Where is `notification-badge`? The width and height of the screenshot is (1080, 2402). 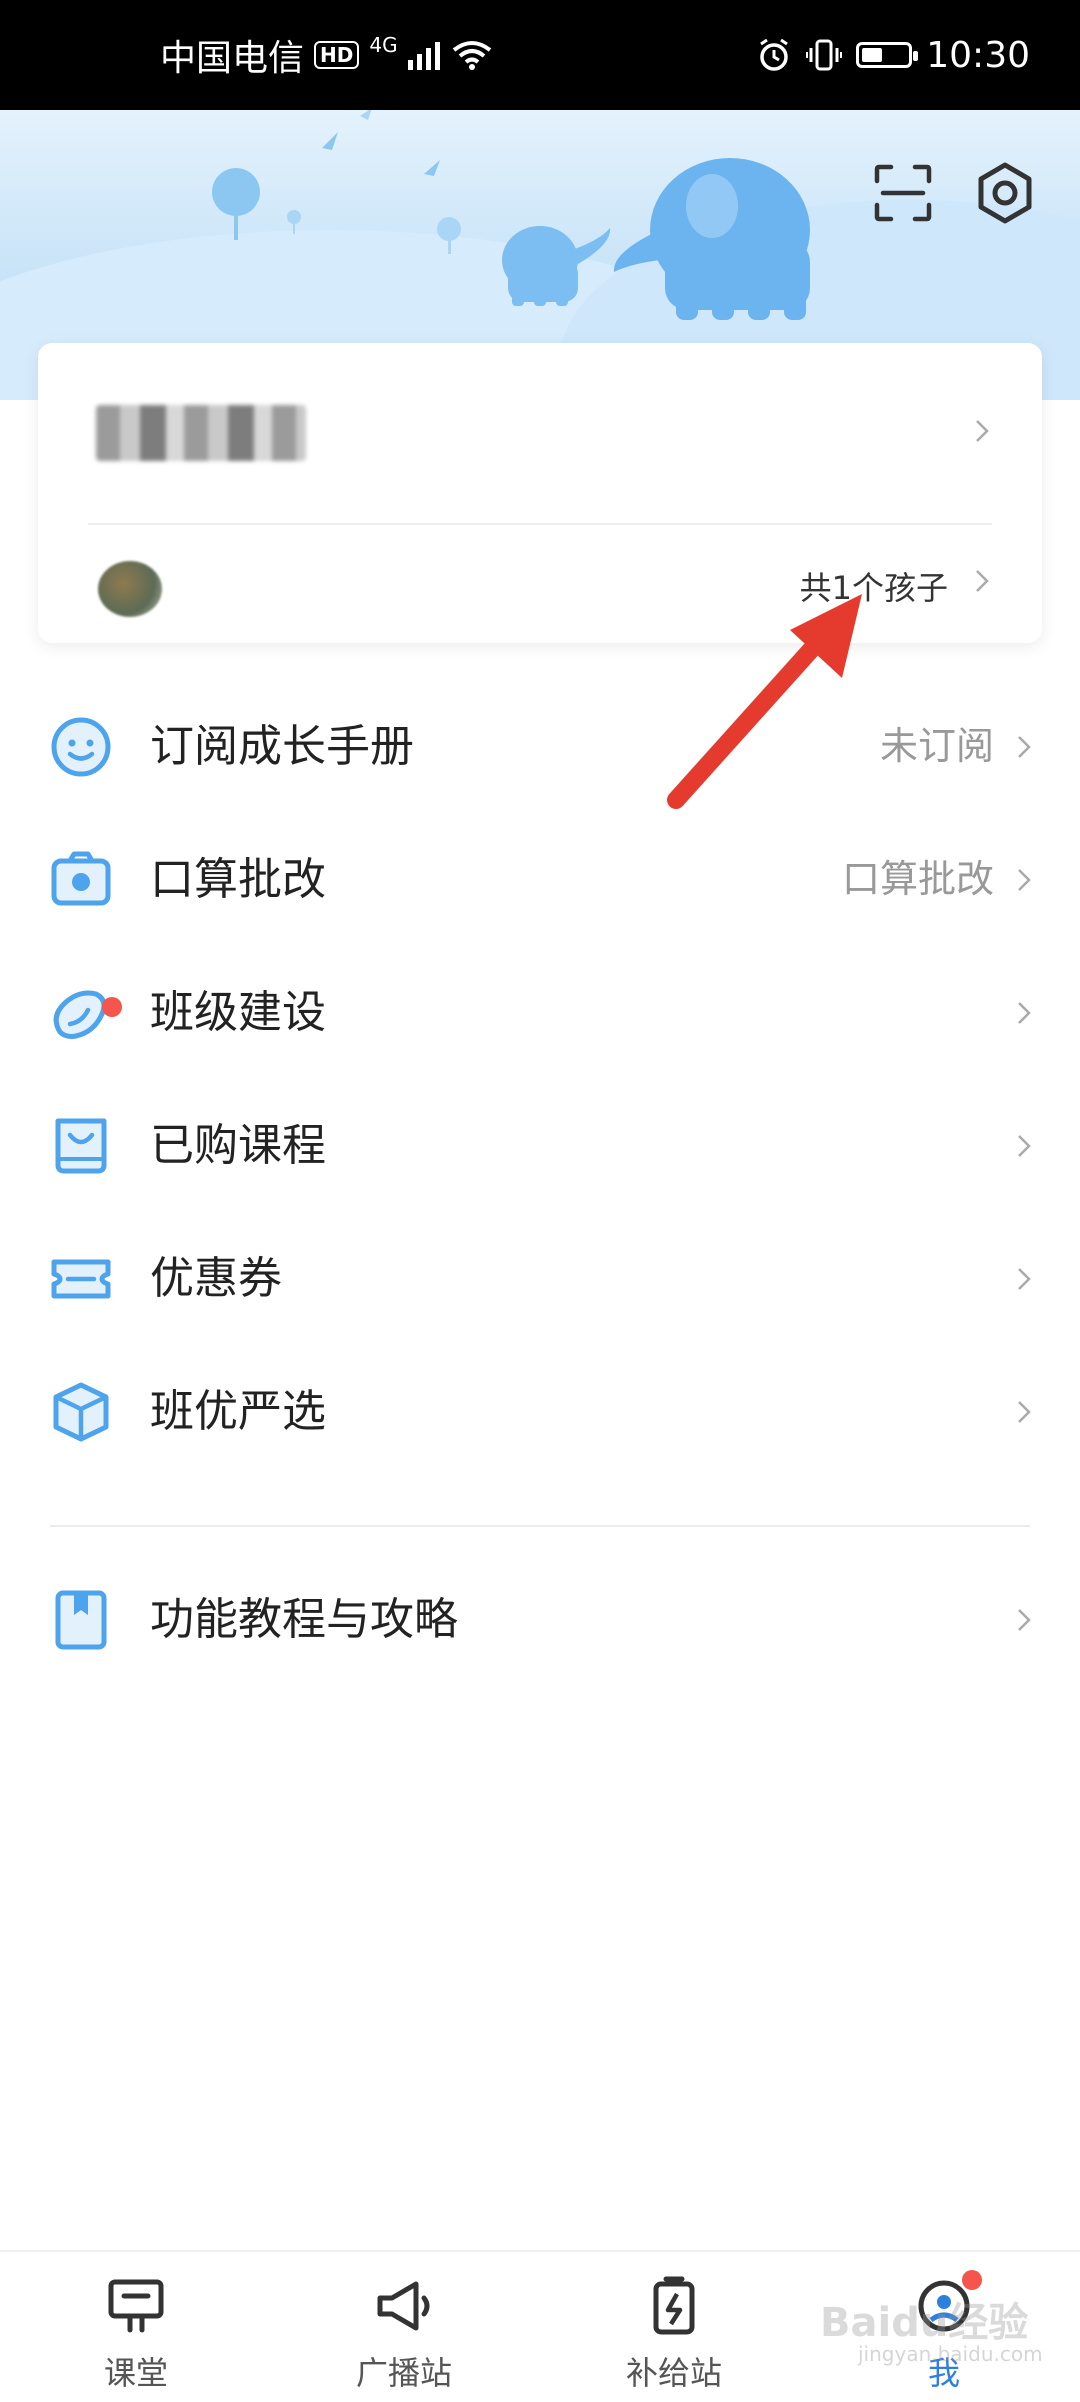
notification-badge is located at coordinates (112, 1007).